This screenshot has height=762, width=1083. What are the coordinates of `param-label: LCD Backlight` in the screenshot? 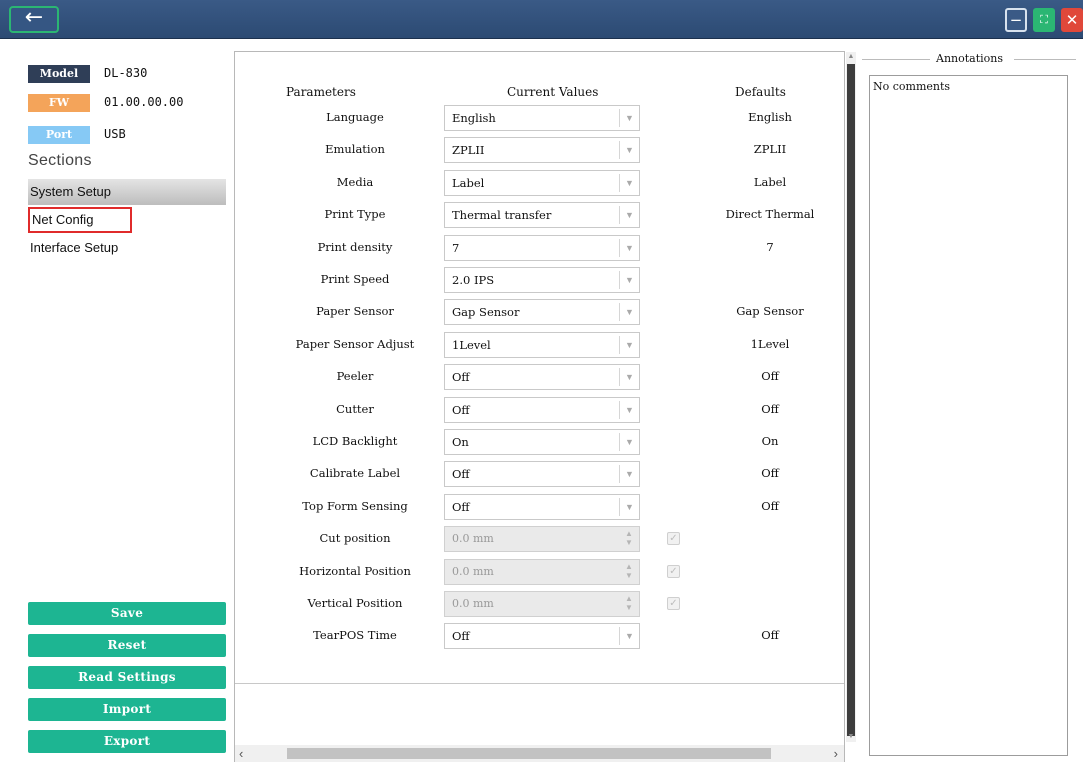 It's located at (355, 441).